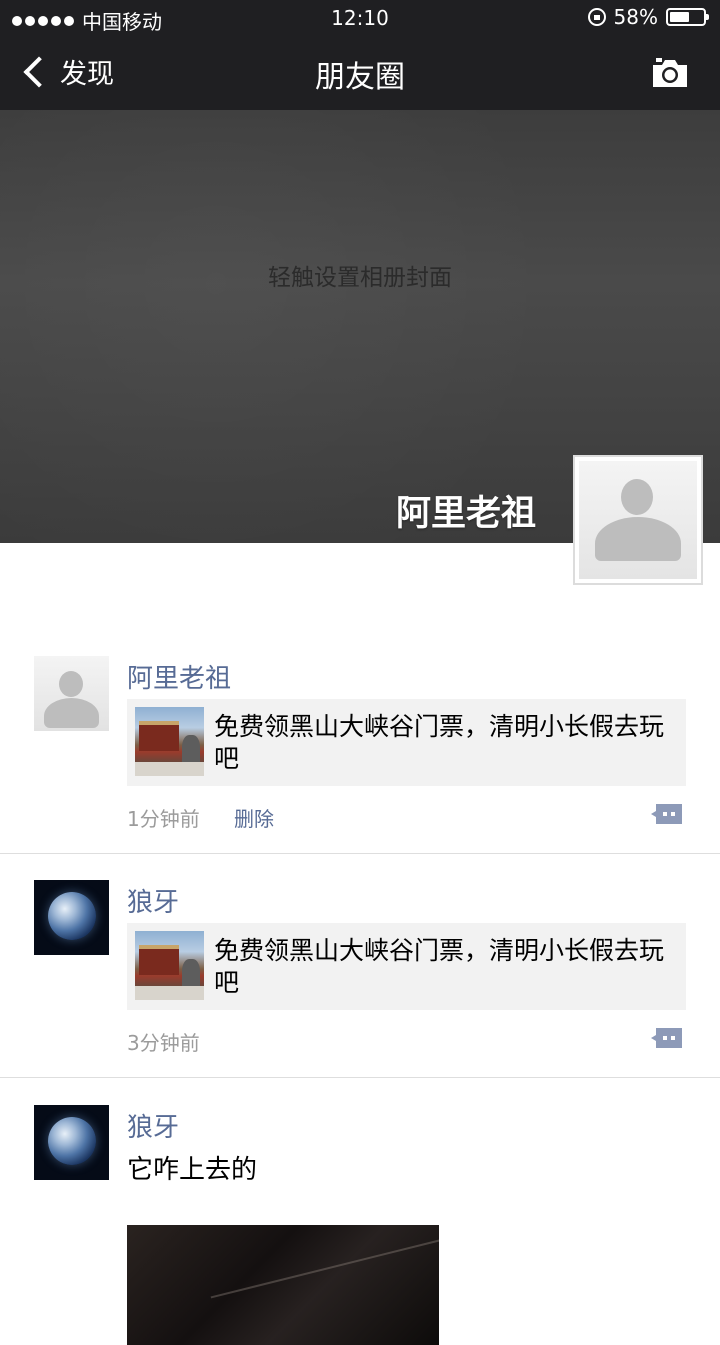  Describe the element at coordinates (192, 1170) in the screenshot. I see `post-text: 它咋上去的` at that location.